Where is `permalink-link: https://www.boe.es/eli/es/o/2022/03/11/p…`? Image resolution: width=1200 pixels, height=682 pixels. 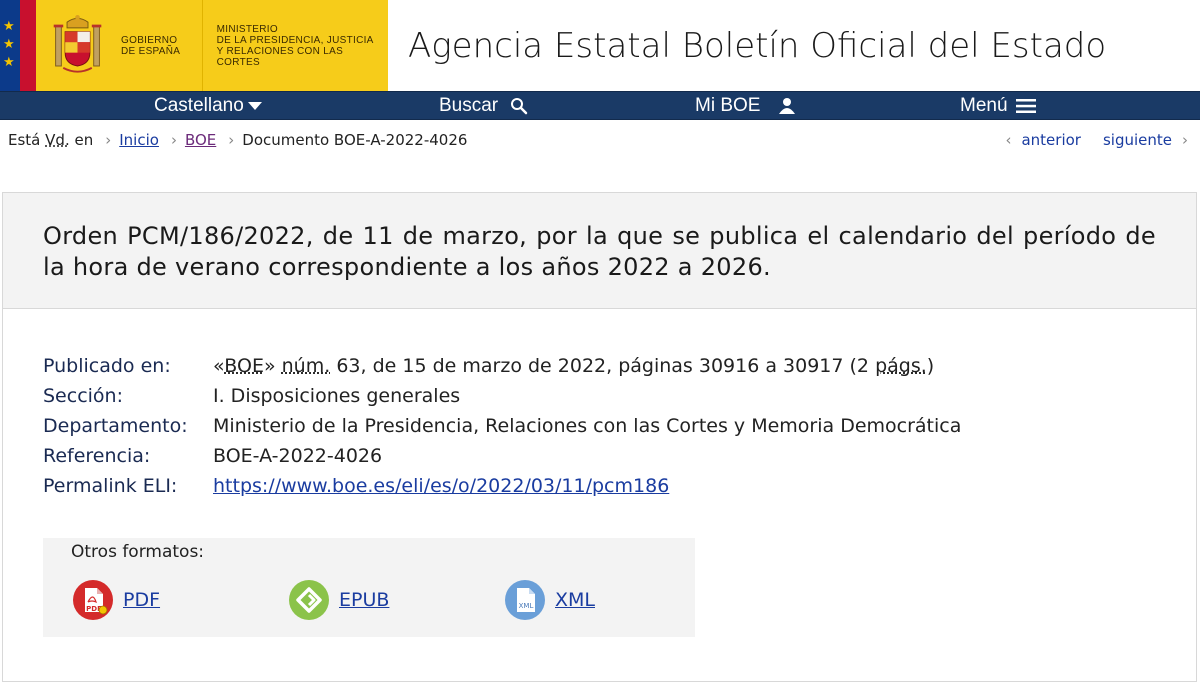
permalink-link: https://www.boe.es/eli/es/o/2022/03/11/p… is located at coordinates (441, 486).